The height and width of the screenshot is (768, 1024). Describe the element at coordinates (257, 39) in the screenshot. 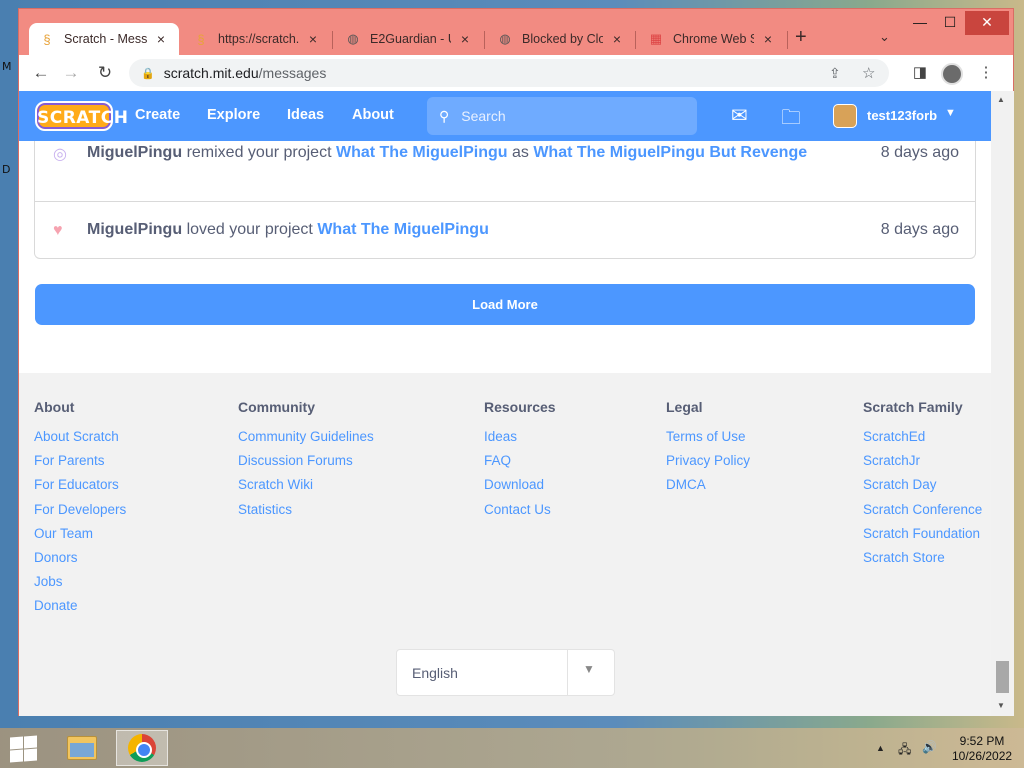

I see `tab-scratch-url: § https://scratch.mit.edu ×` at that location.